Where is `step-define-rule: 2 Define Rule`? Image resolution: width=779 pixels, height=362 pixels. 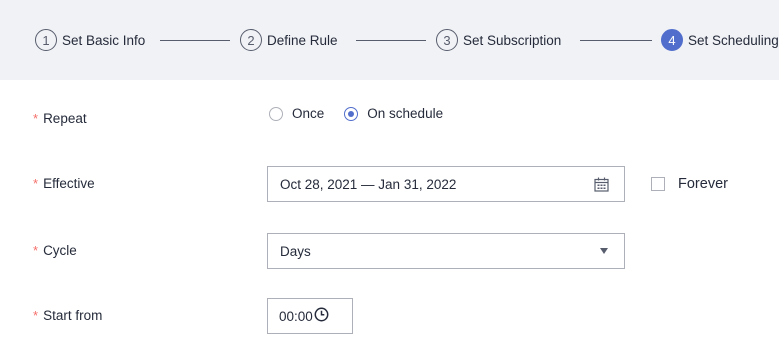 step-define-rule: 2 Define Rule is located at coordinates (289, 40).